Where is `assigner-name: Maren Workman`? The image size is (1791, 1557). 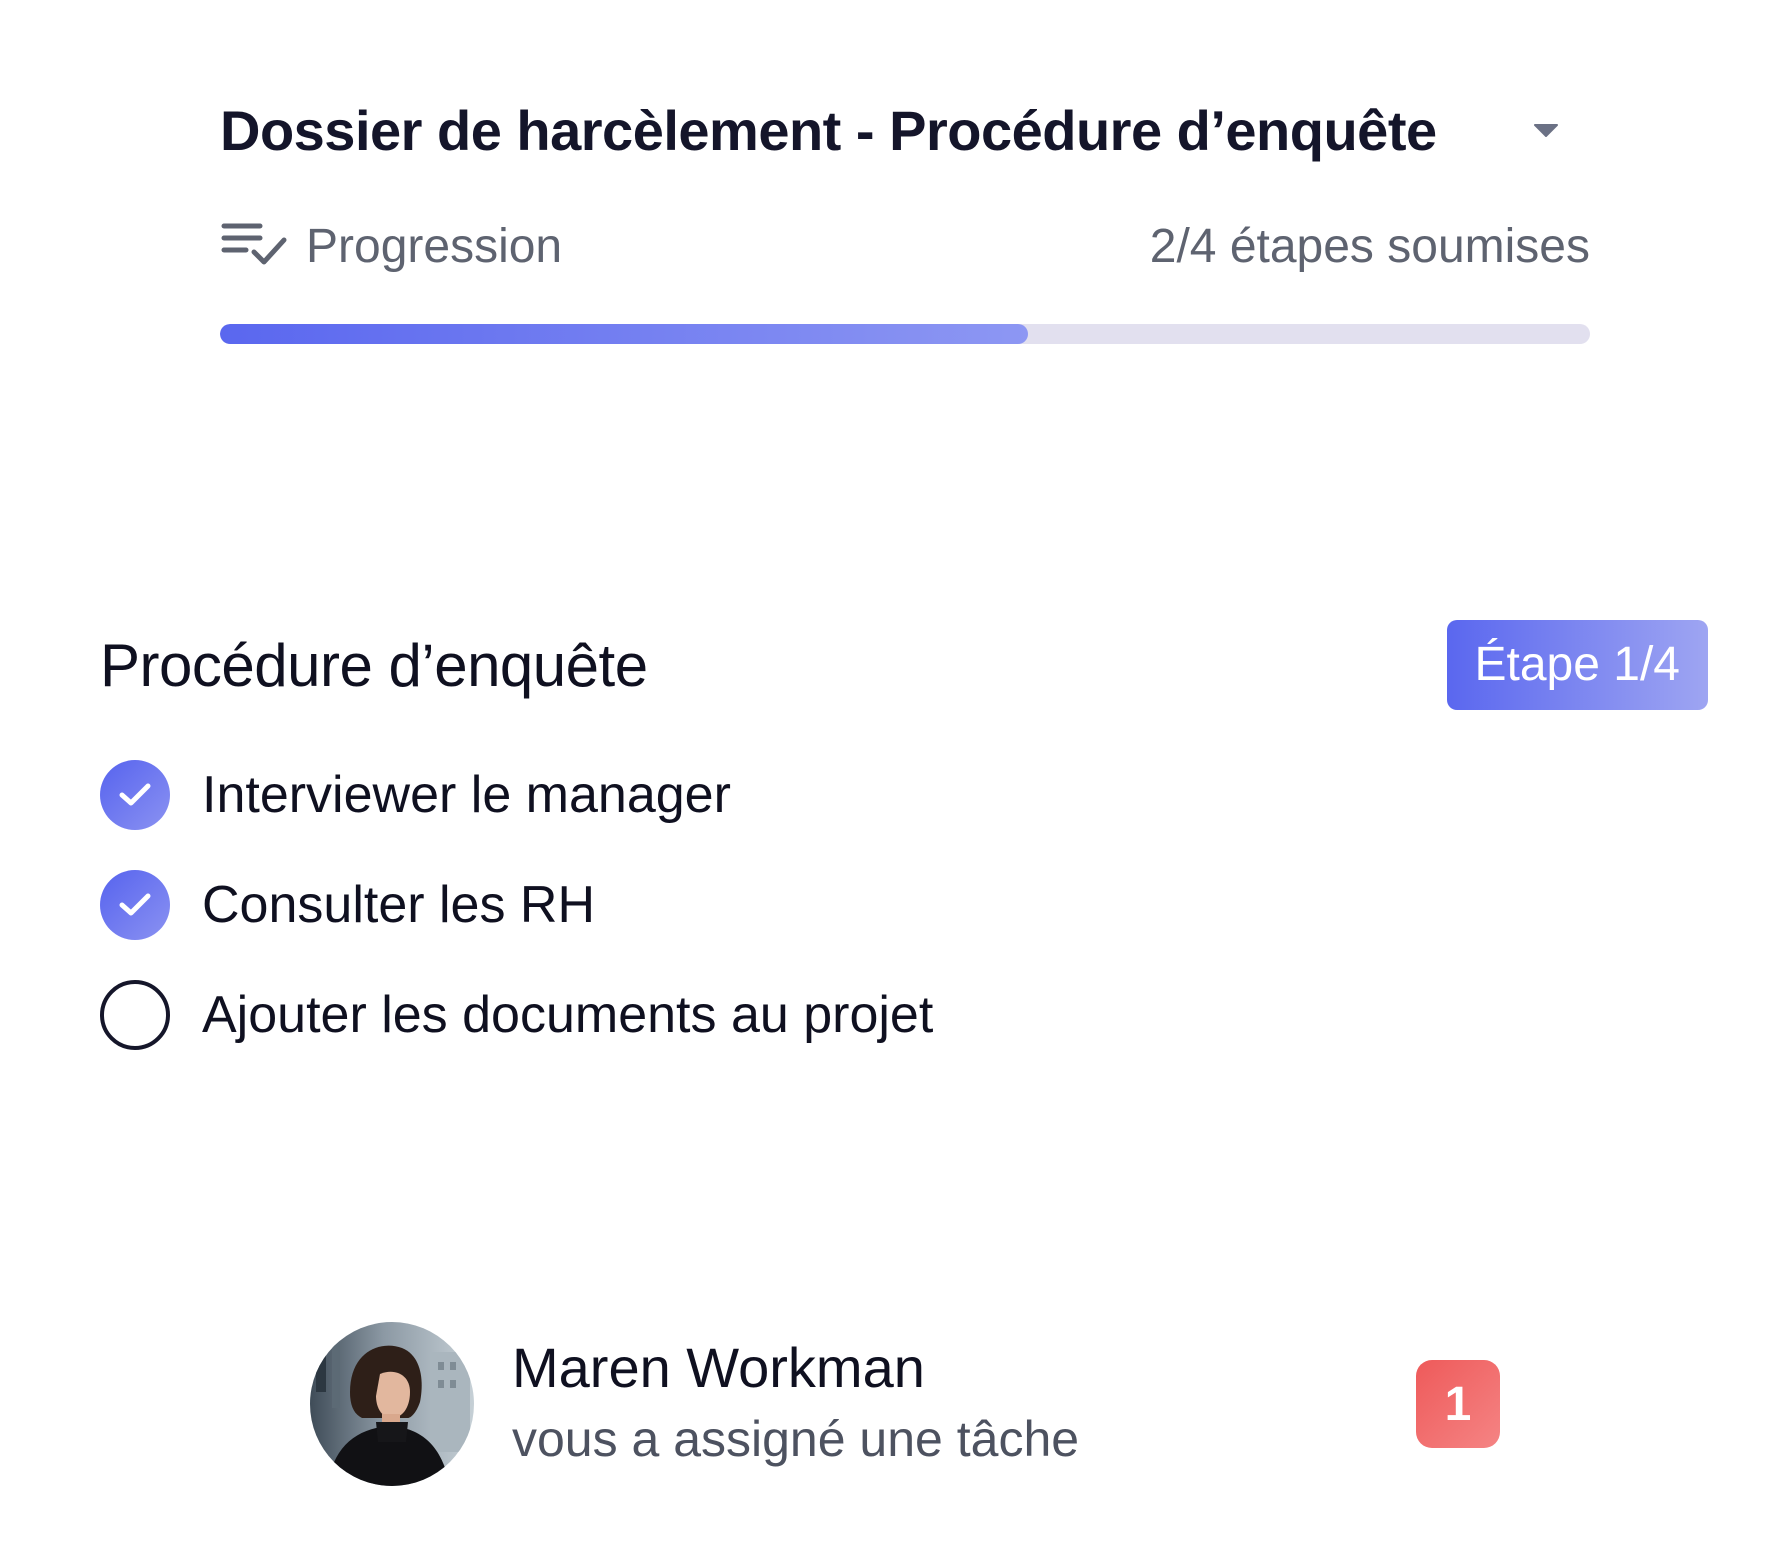 assigner-name: Maren Workman is located at coordinates (718, 1367).